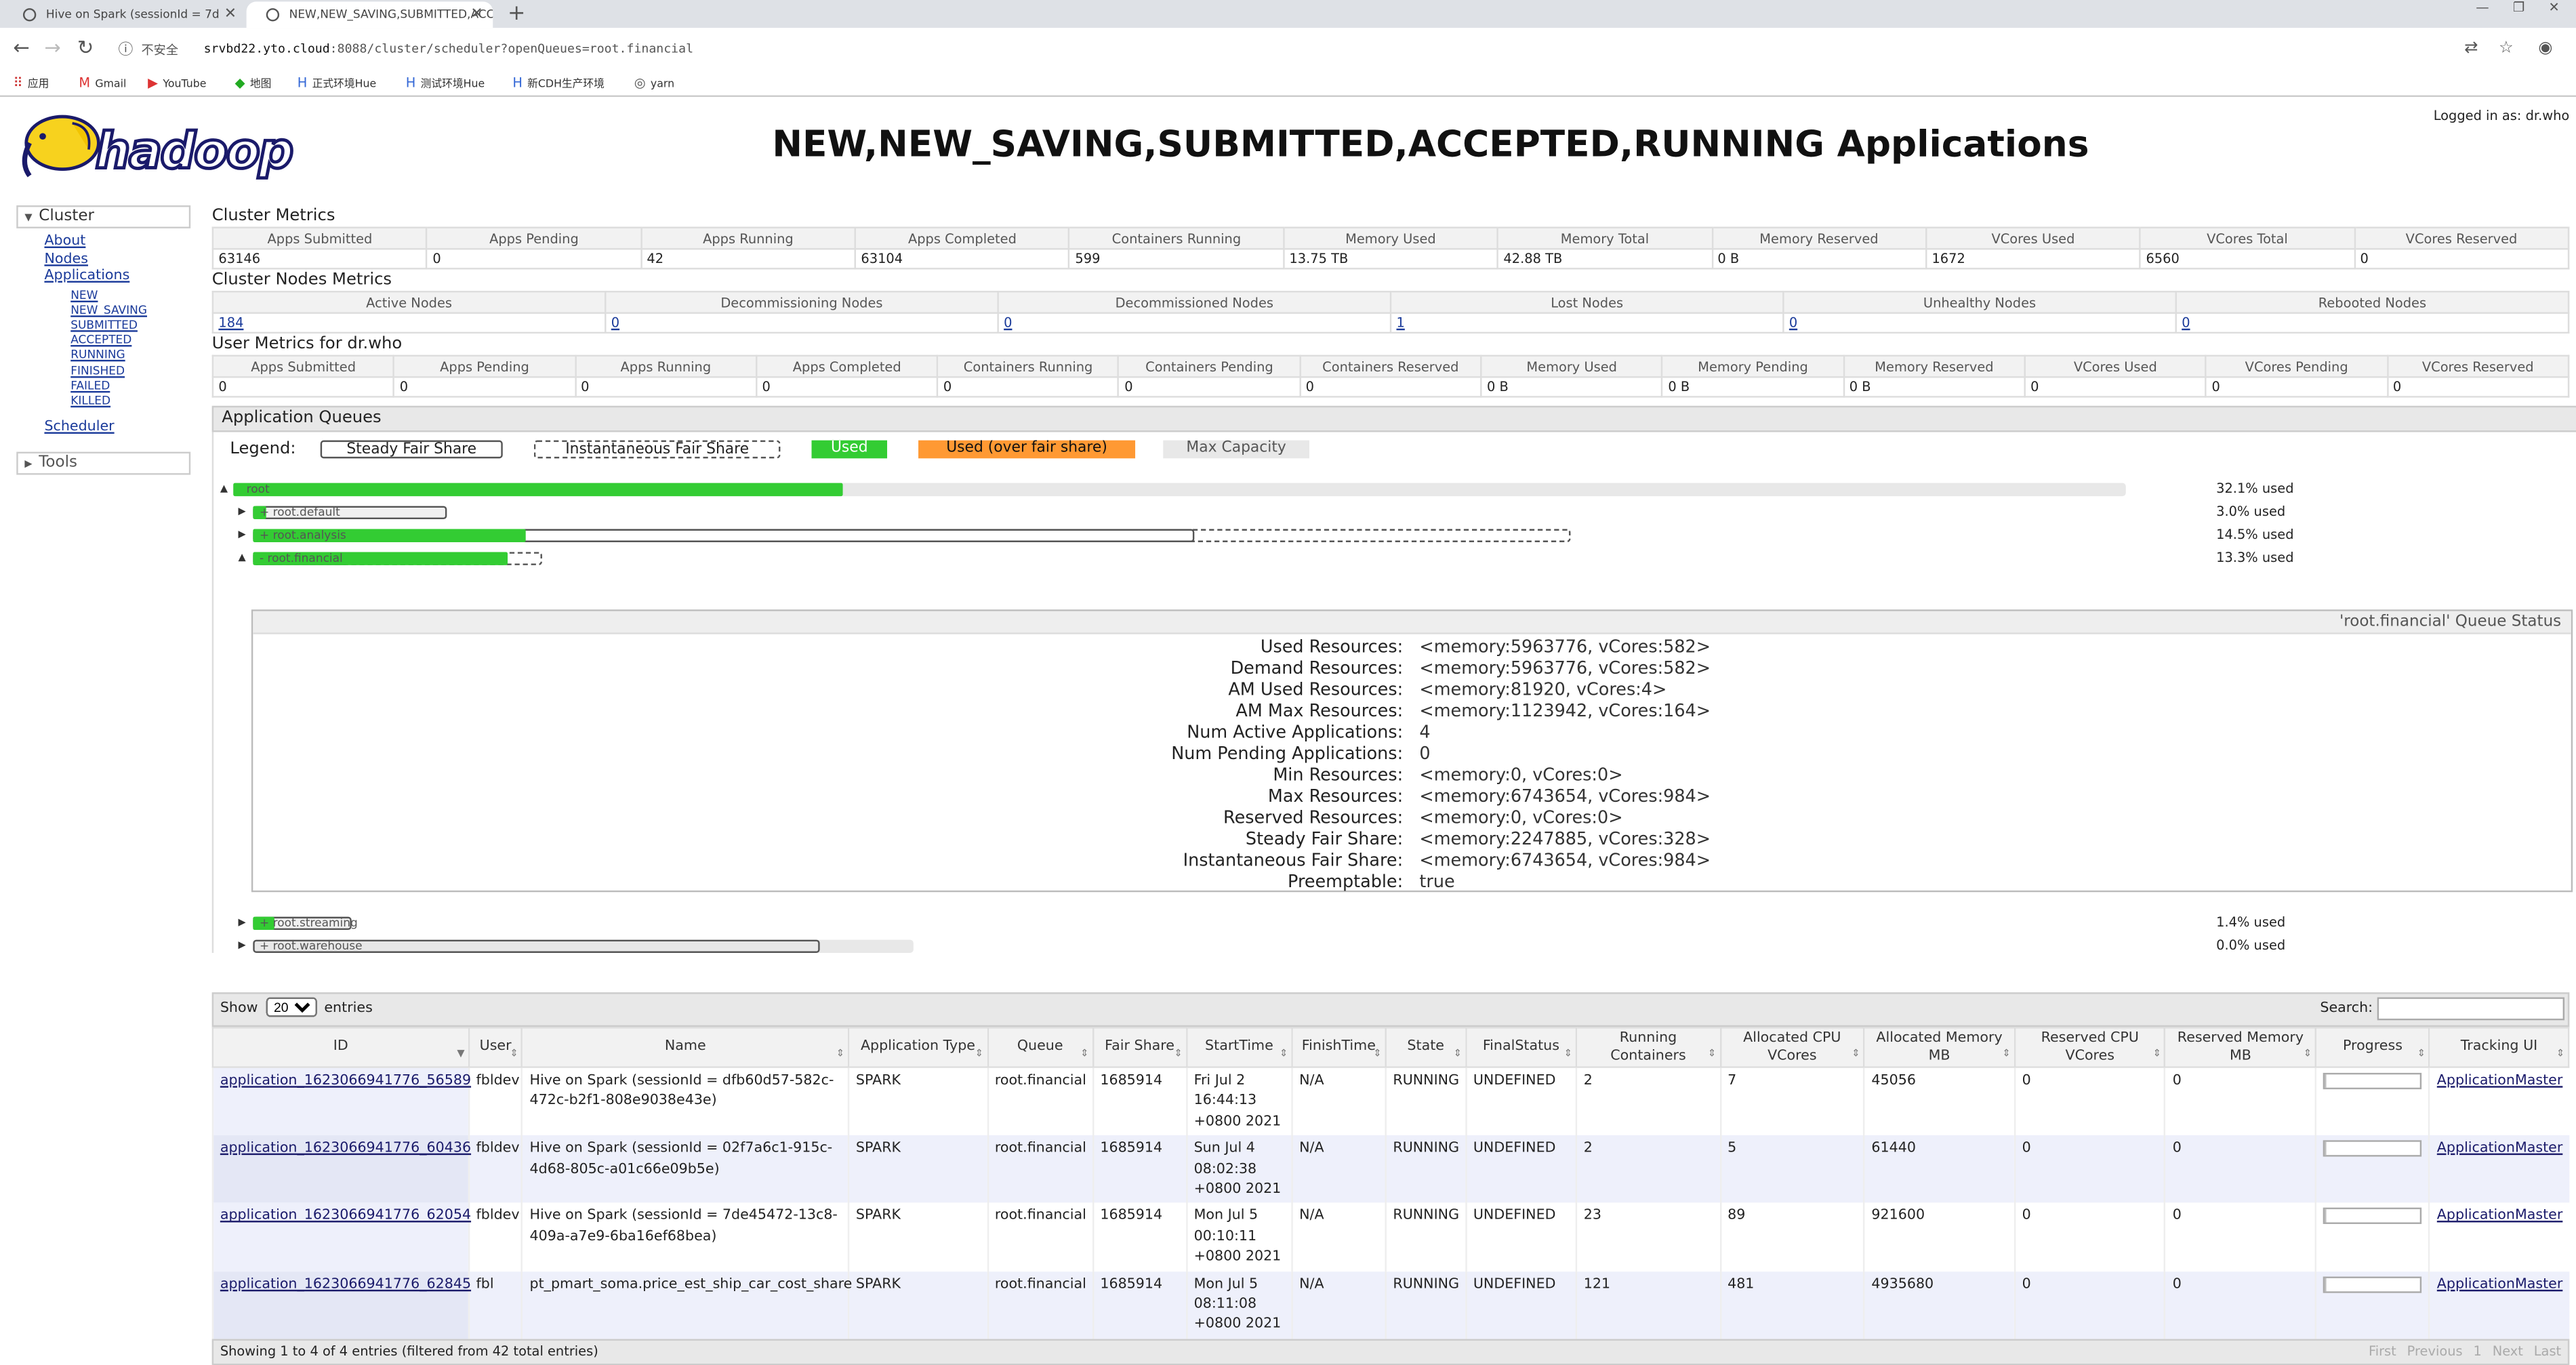 The height and width of the screenshot is (1365, 2576). Describe the element at coordinates (117, 242) in the screenshot. I see `sidebar-item-about: About` at that location.